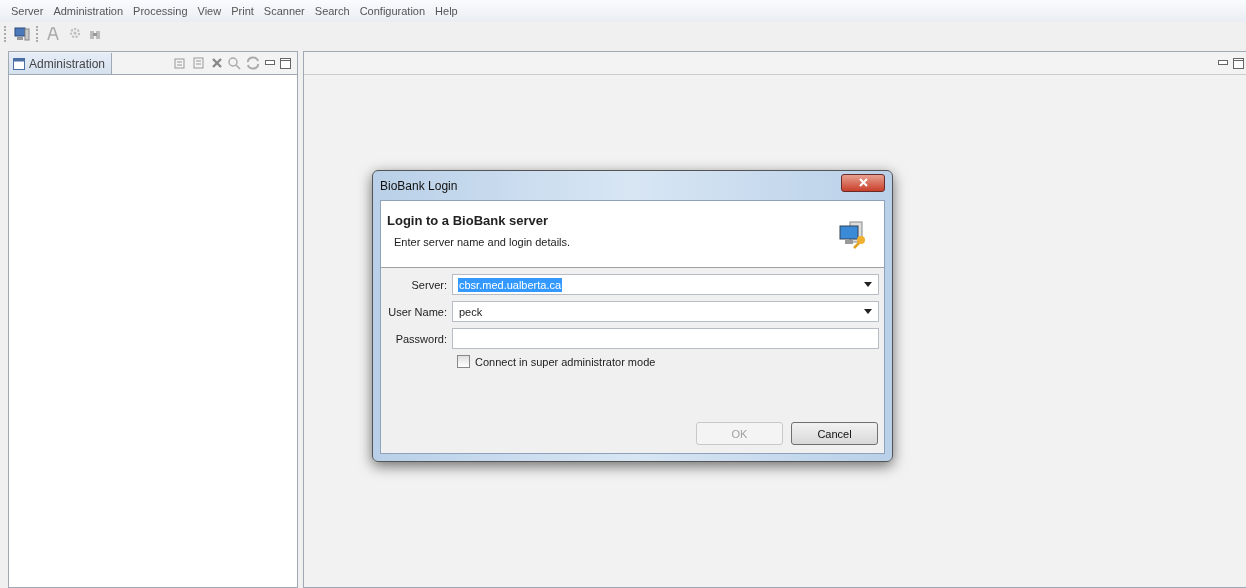  Describe the element at coordinates (565, 361) in the screenshot. I see `checkbox-label: Connect in super administrator mode` at that location.